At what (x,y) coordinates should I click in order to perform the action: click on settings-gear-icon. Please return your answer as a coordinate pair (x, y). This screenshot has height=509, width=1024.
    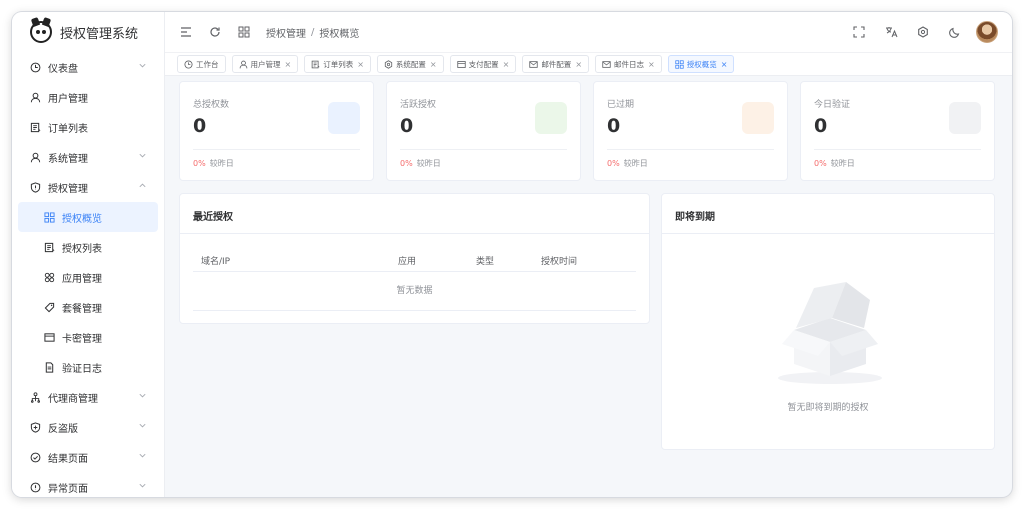
    Looking at the image, I should click on (923, 32).